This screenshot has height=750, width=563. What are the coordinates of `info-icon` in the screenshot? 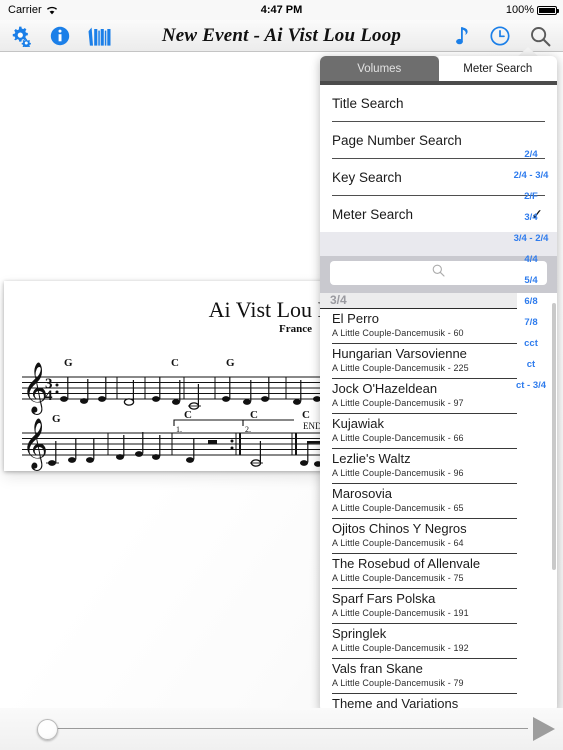 It's located at (60, 36).